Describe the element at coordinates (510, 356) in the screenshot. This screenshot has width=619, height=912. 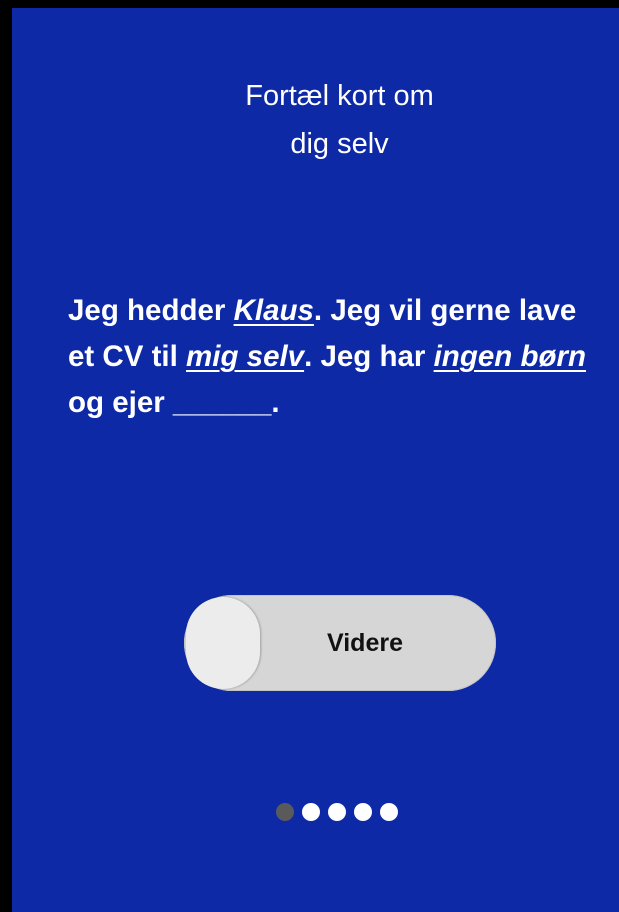
I see `children-fill-in: ingen børn` at that location.